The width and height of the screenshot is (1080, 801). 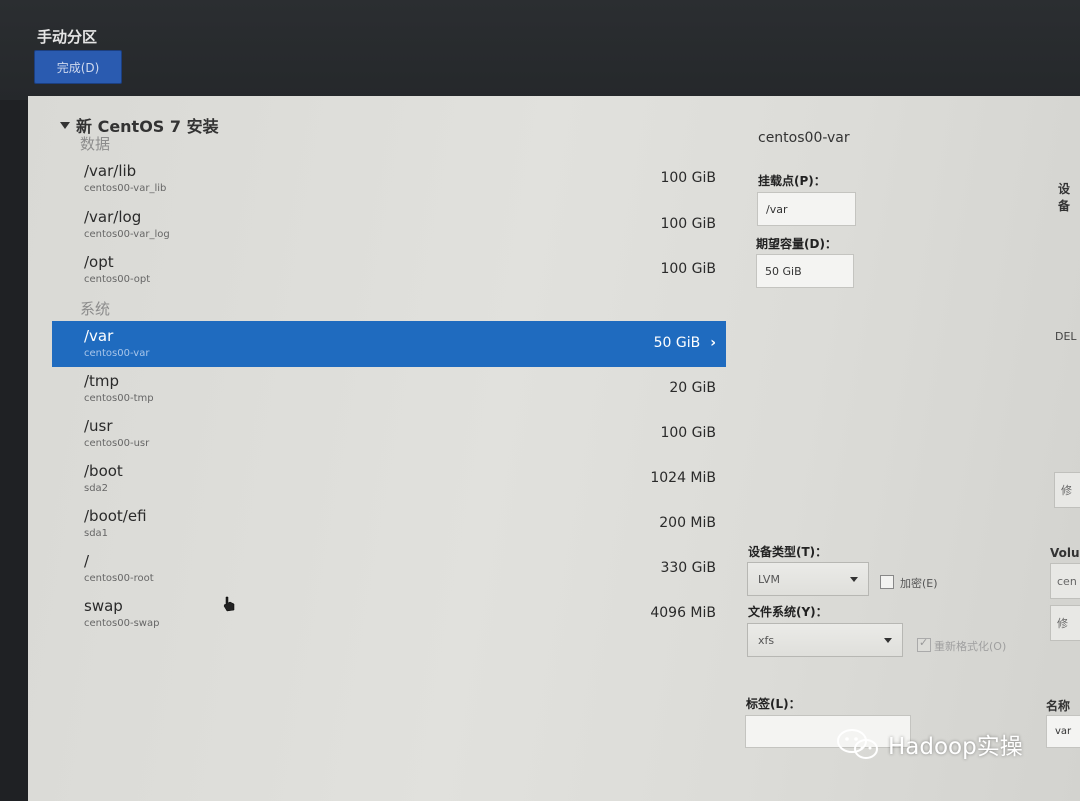 What do you see at coordinates (683, 478) in the screenshot?
I see `partition-size: 1024 MiB` at bounding box center [683, 478].